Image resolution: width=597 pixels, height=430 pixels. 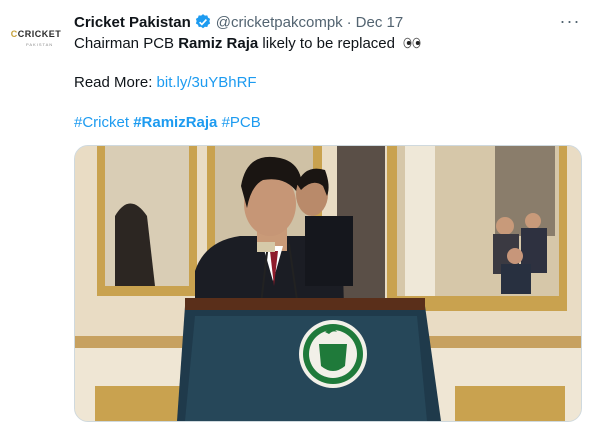 I want to click on hashtags: #Cricket #RamizRaja #PCB, so click(x=167, y=122).